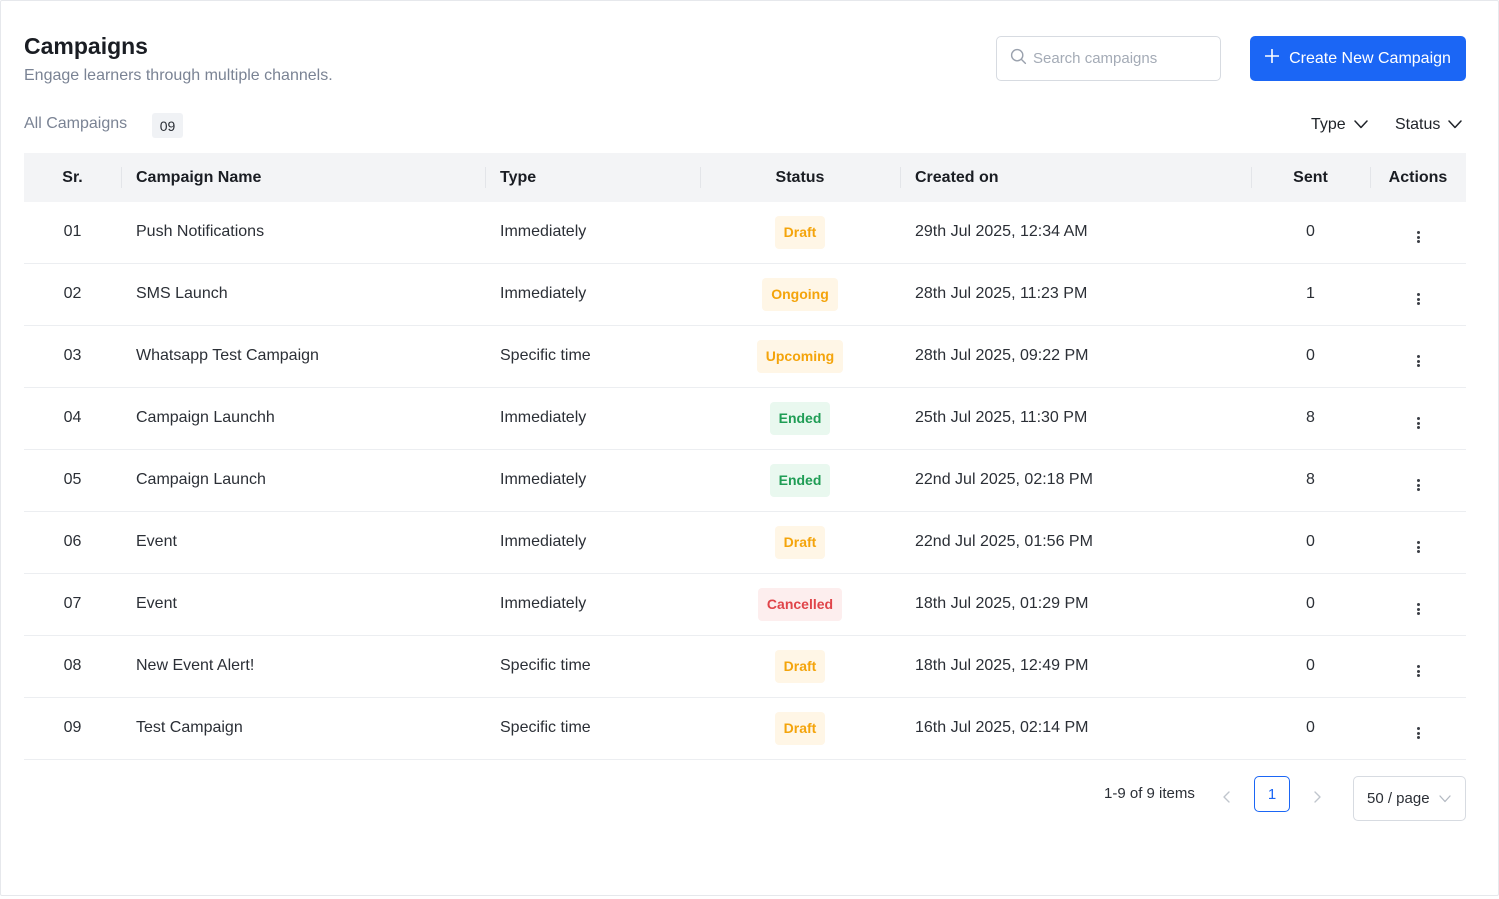  Describe the element at coordinates (303, 177) in the screenshot. I see `column-header-campaign-name: Campaign Name` at that location.